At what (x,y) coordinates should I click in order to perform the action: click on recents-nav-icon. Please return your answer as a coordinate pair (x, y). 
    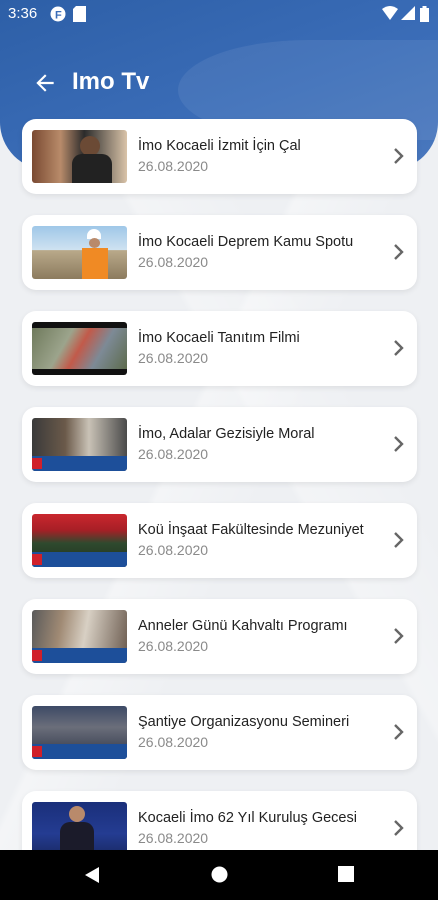
    Looking at the image, I should click on (346, 874).